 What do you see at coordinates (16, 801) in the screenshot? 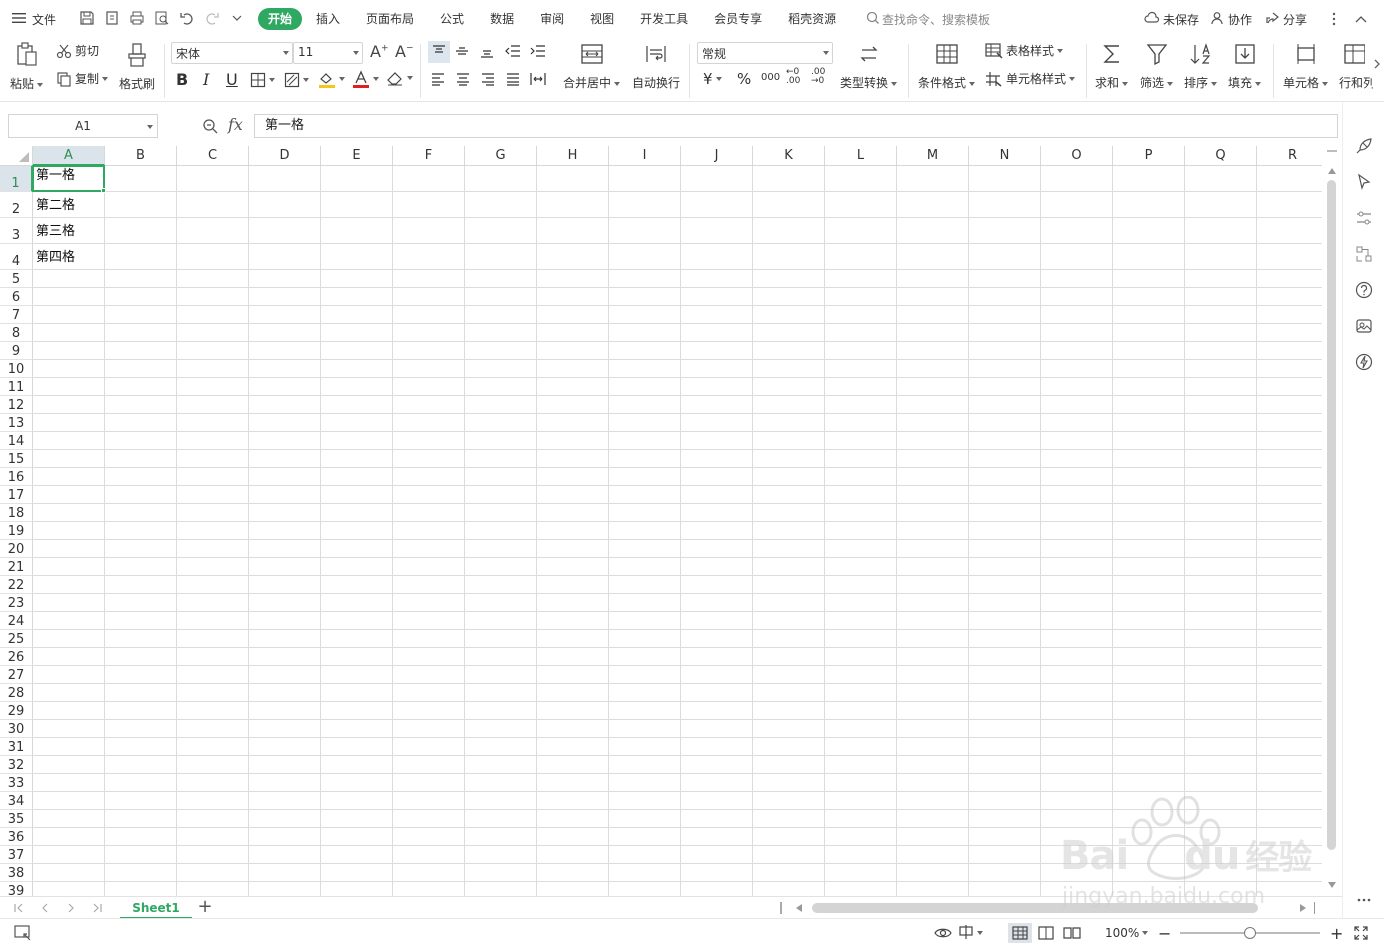
I see `row-header-34: 34` at bounding box center [16, 801].